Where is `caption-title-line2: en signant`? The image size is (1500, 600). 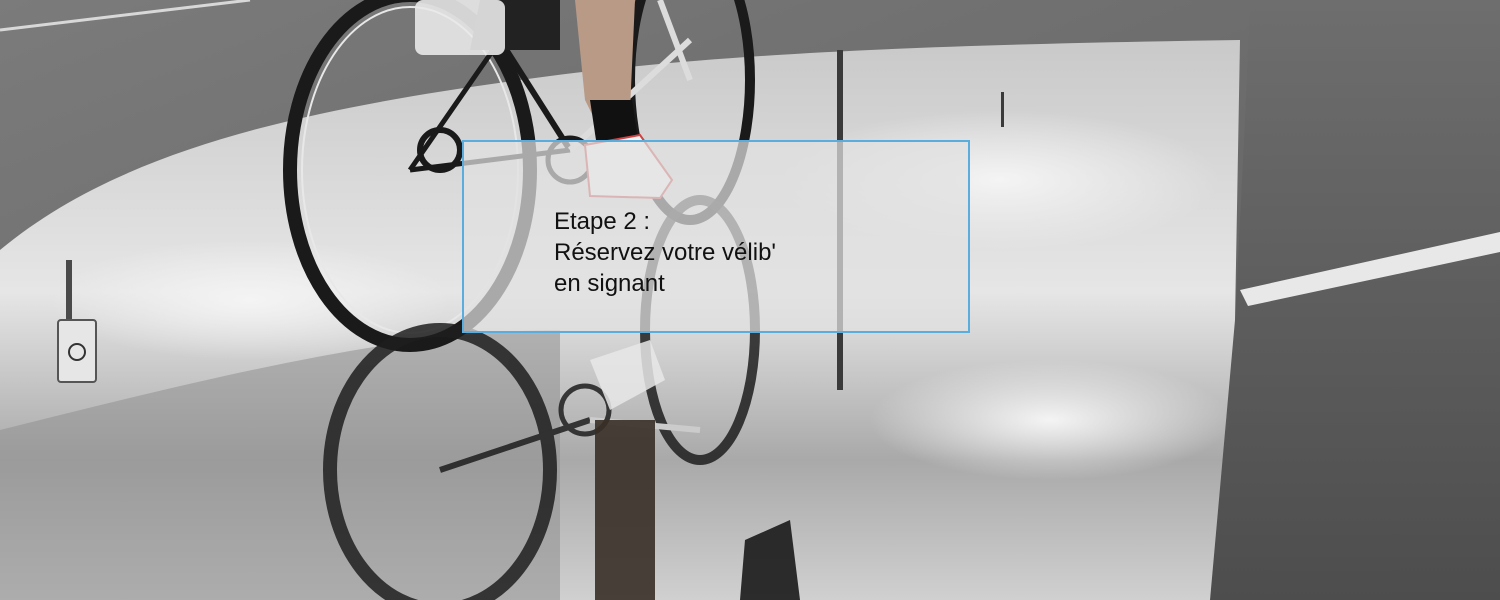
caption-title-line2: en signant is located at coordinates (609, 283).